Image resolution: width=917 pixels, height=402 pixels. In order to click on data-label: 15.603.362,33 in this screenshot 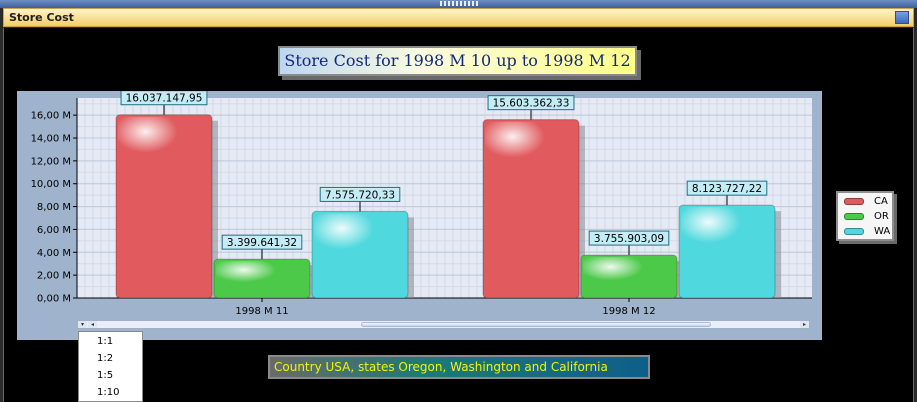, I will do `click(531, 104)`.